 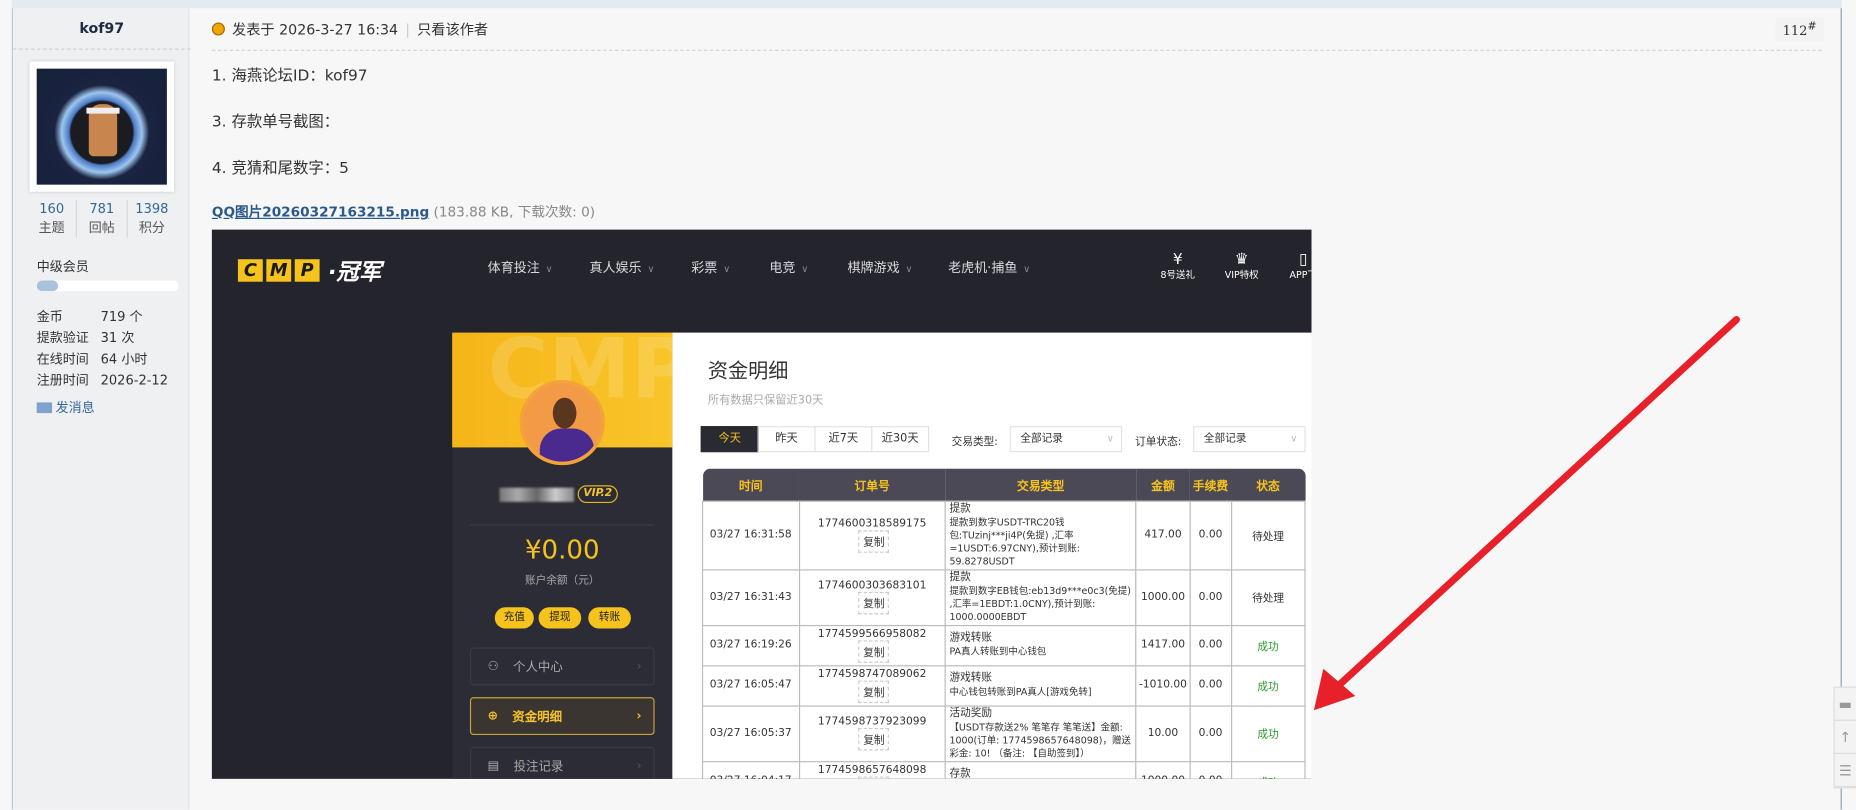 I want to click on red-arrow-annotation, so click(x=1526, y=513).